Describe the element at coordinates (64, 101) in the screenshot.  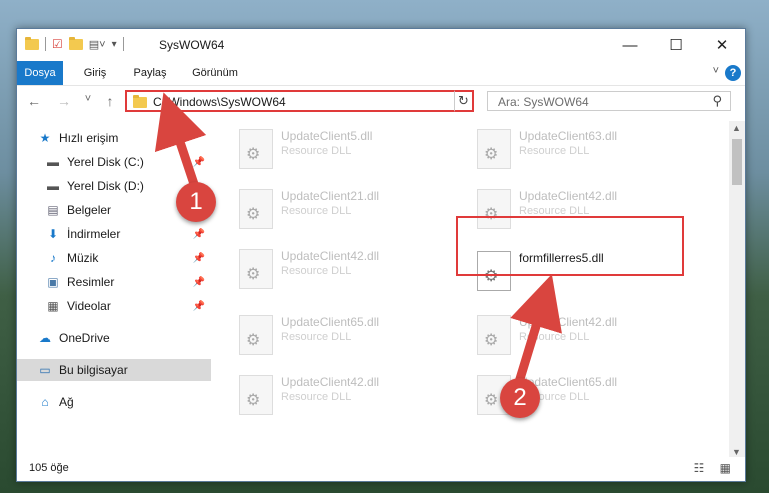
I see `forward-arrow-icon: →` at that location.